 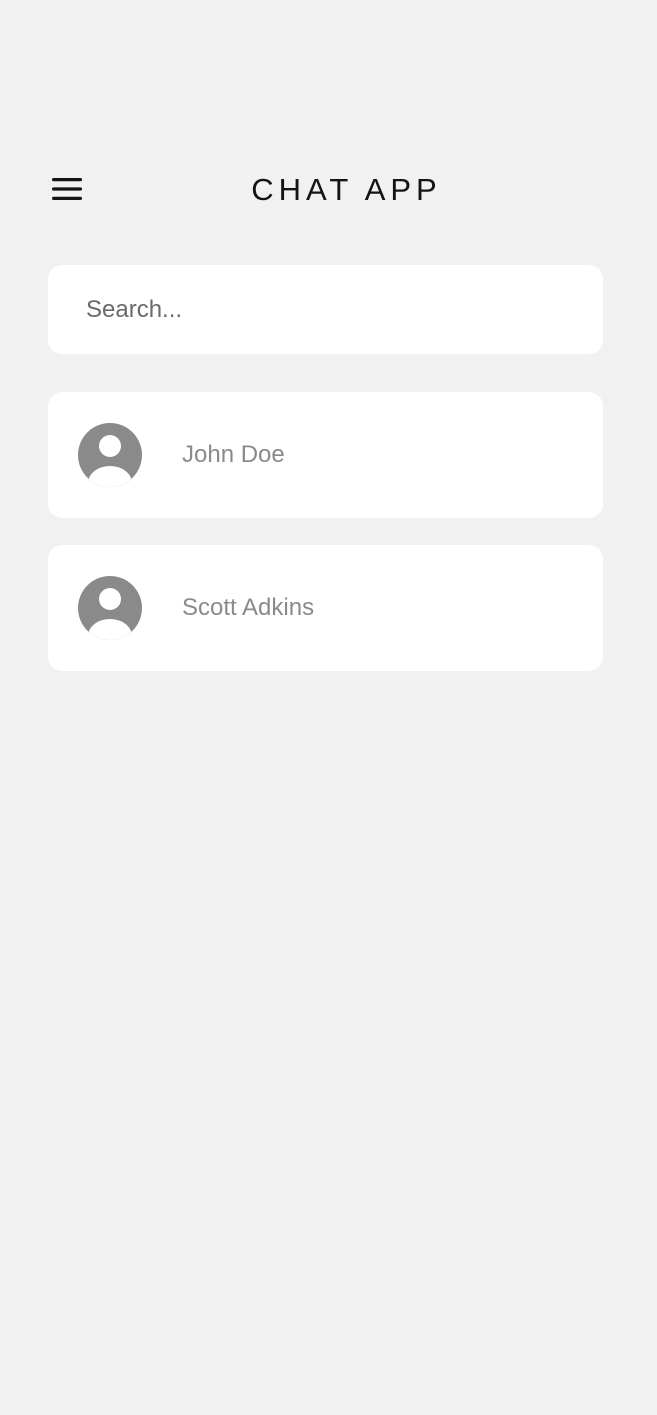 What do you see at coordinates (325, 455) in the screenshot?
I see `contact-item-john-doe: John Doe` at bounding box center [325, 455].